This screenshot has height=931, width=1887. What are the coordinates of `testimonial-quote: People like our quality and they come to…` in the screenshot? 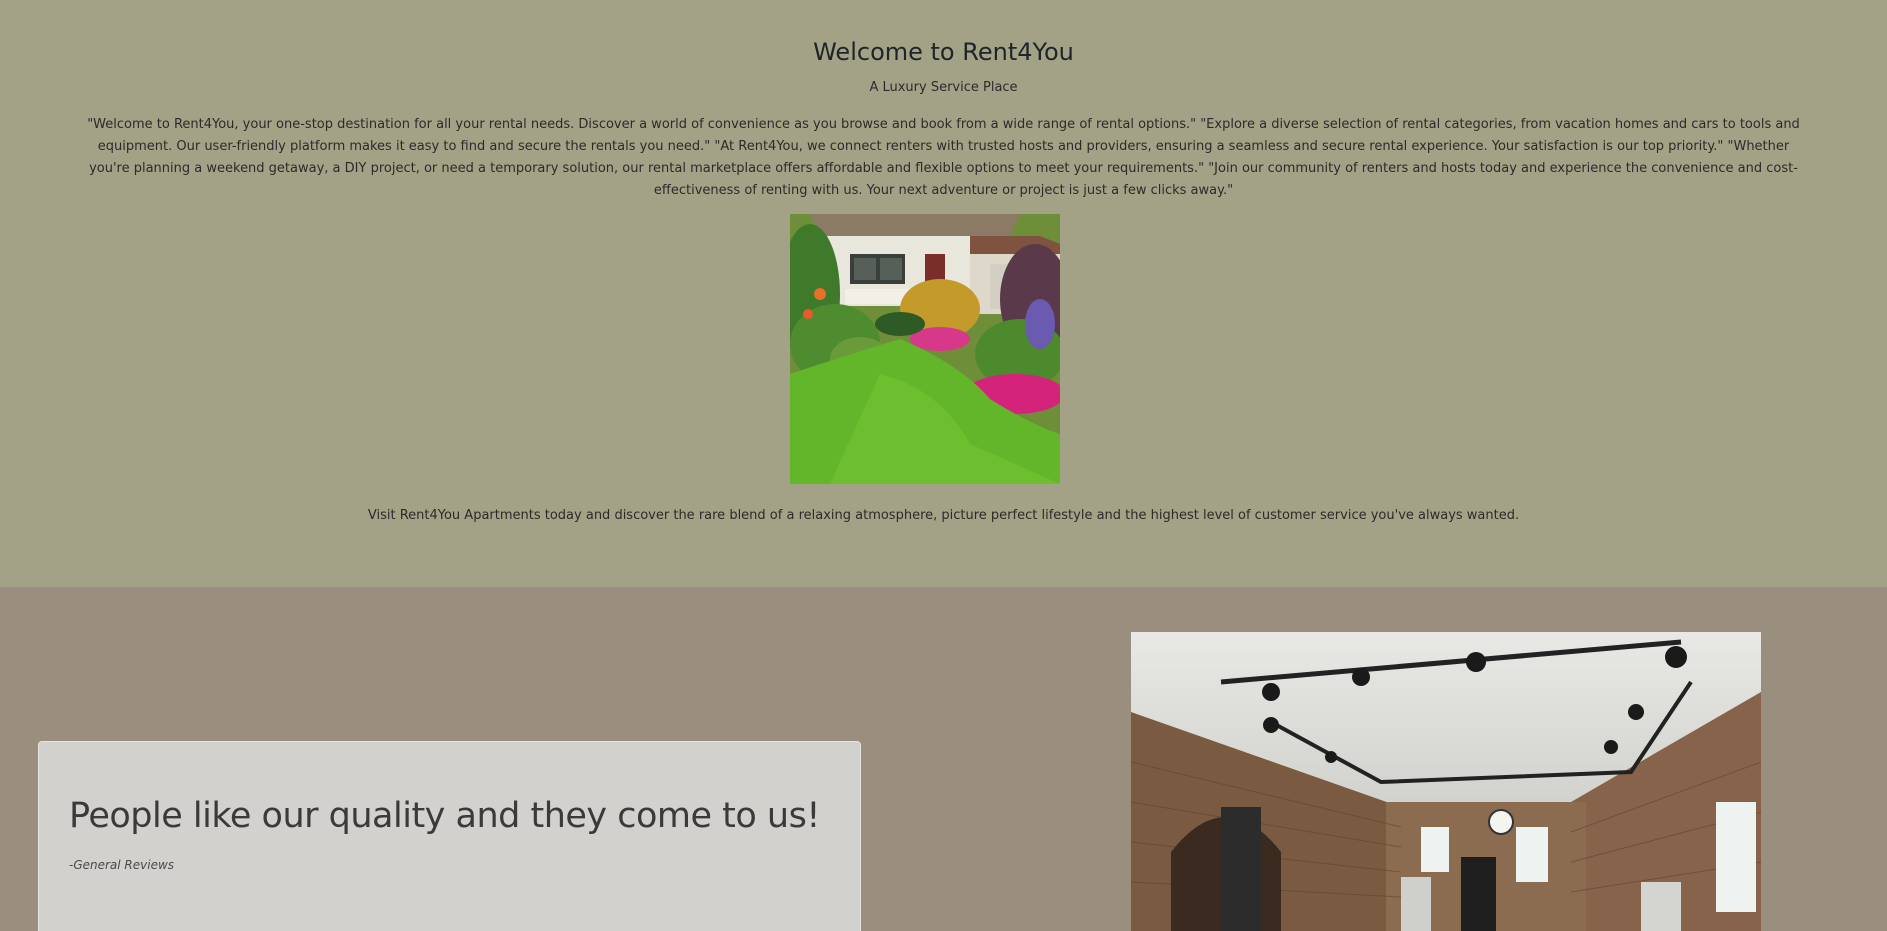 It's located at (444, 816).